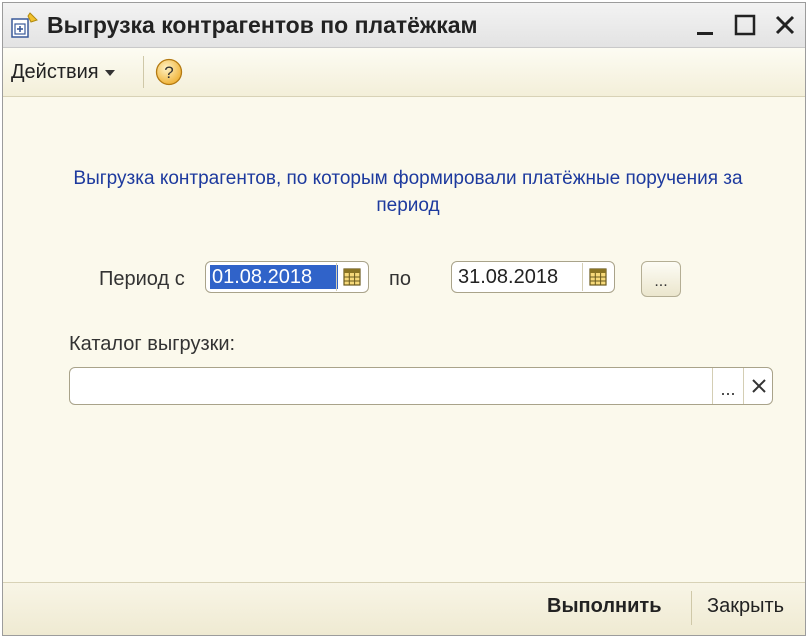 This screenshot has width=810, height=640. Describe the element at coordinates (142, 279) in the screenshot. I see `period-from-label: Период с` at that location.